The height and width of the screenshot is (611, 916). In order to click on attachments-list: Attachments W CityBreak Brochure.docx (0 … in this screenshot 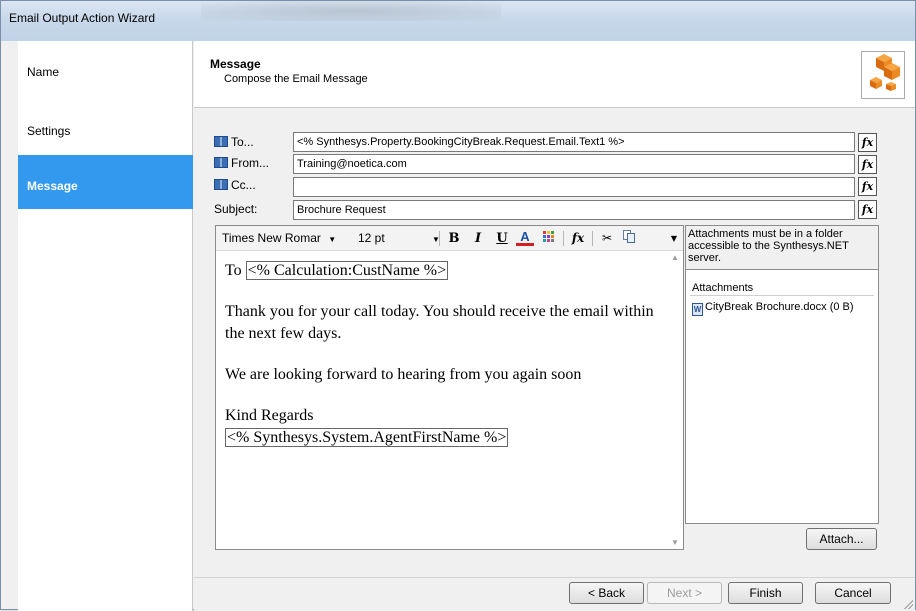, I will do `click(782, 396)`.